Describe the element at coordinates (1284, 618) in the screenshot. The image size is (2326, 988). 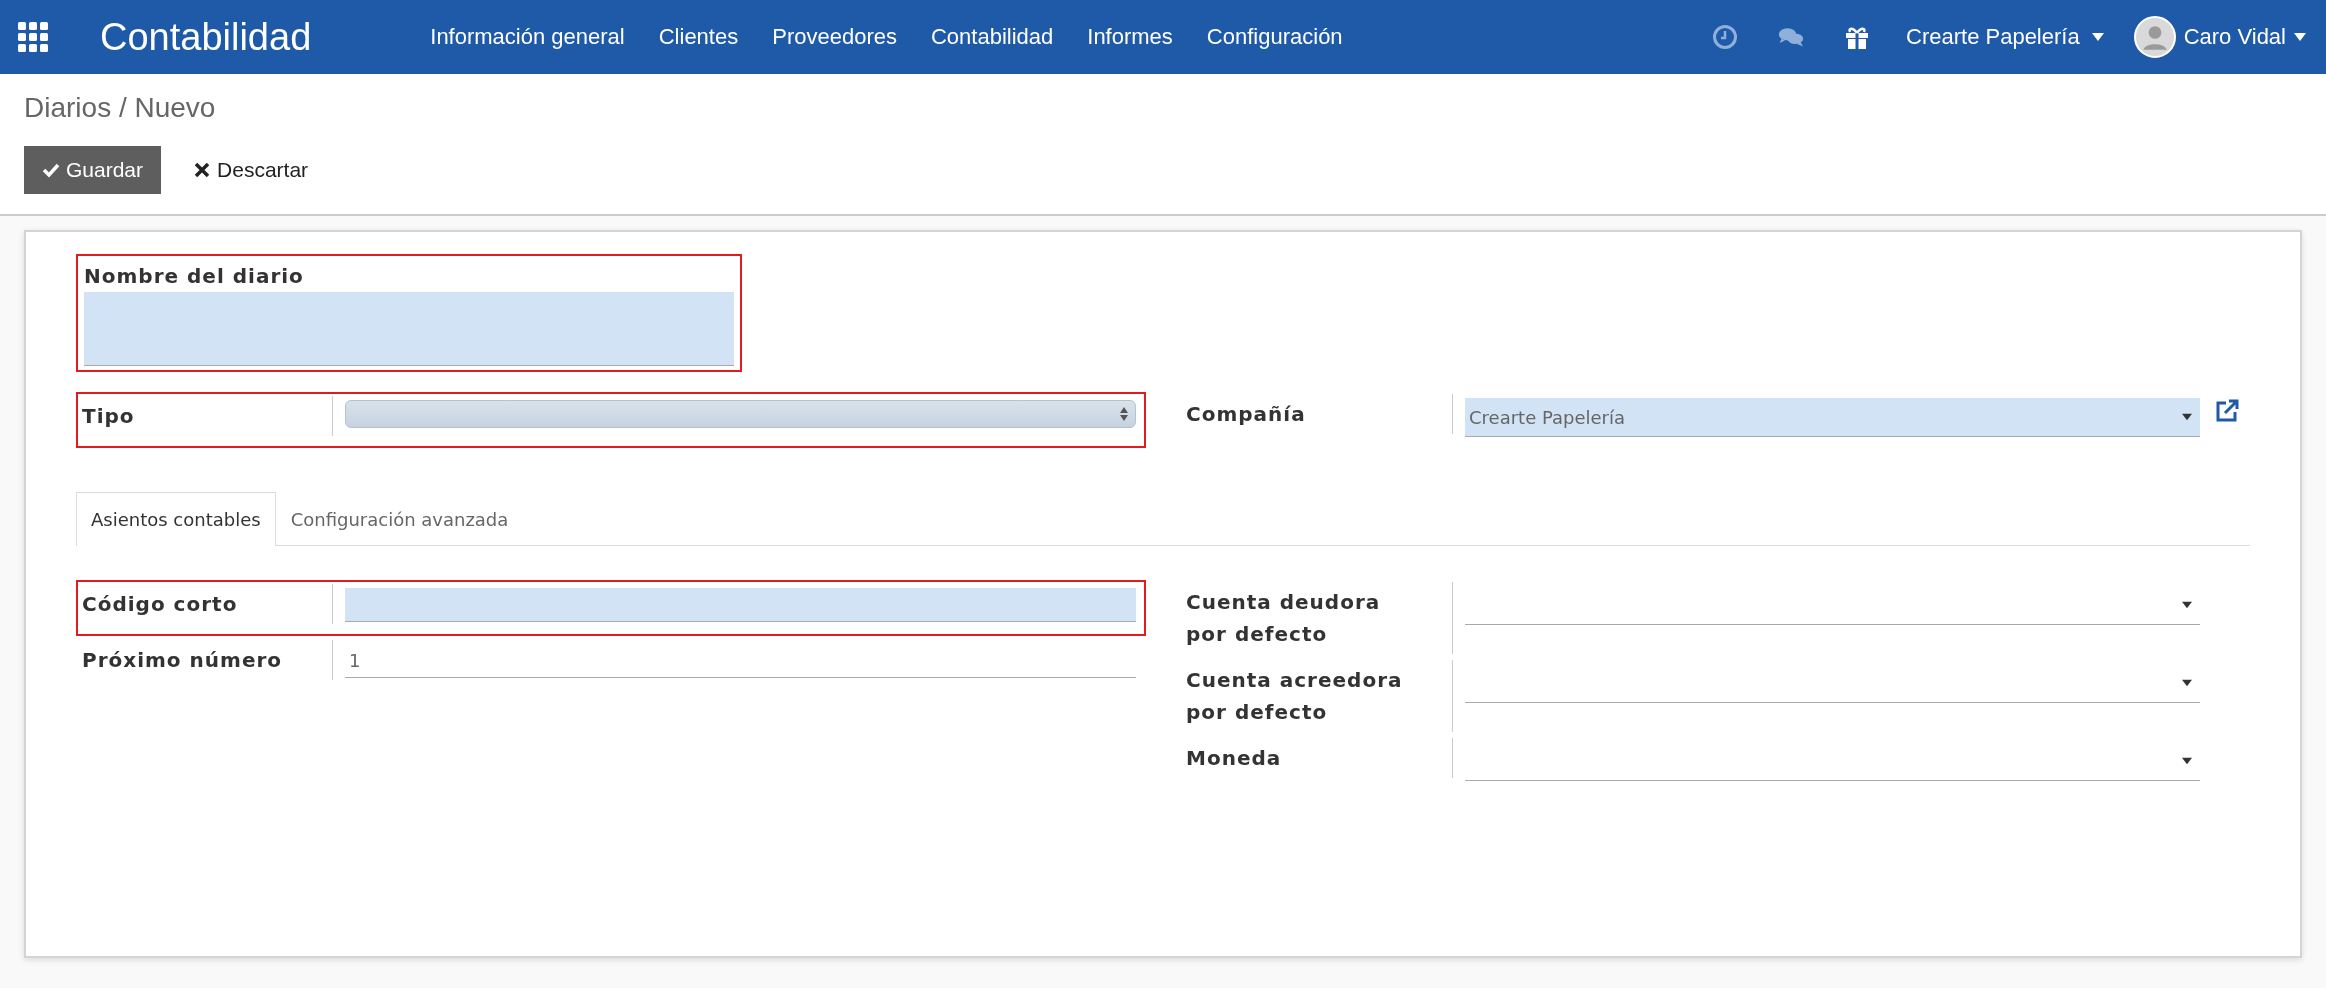
I see `field-label: Cuenta deudora por defecto` at that location.